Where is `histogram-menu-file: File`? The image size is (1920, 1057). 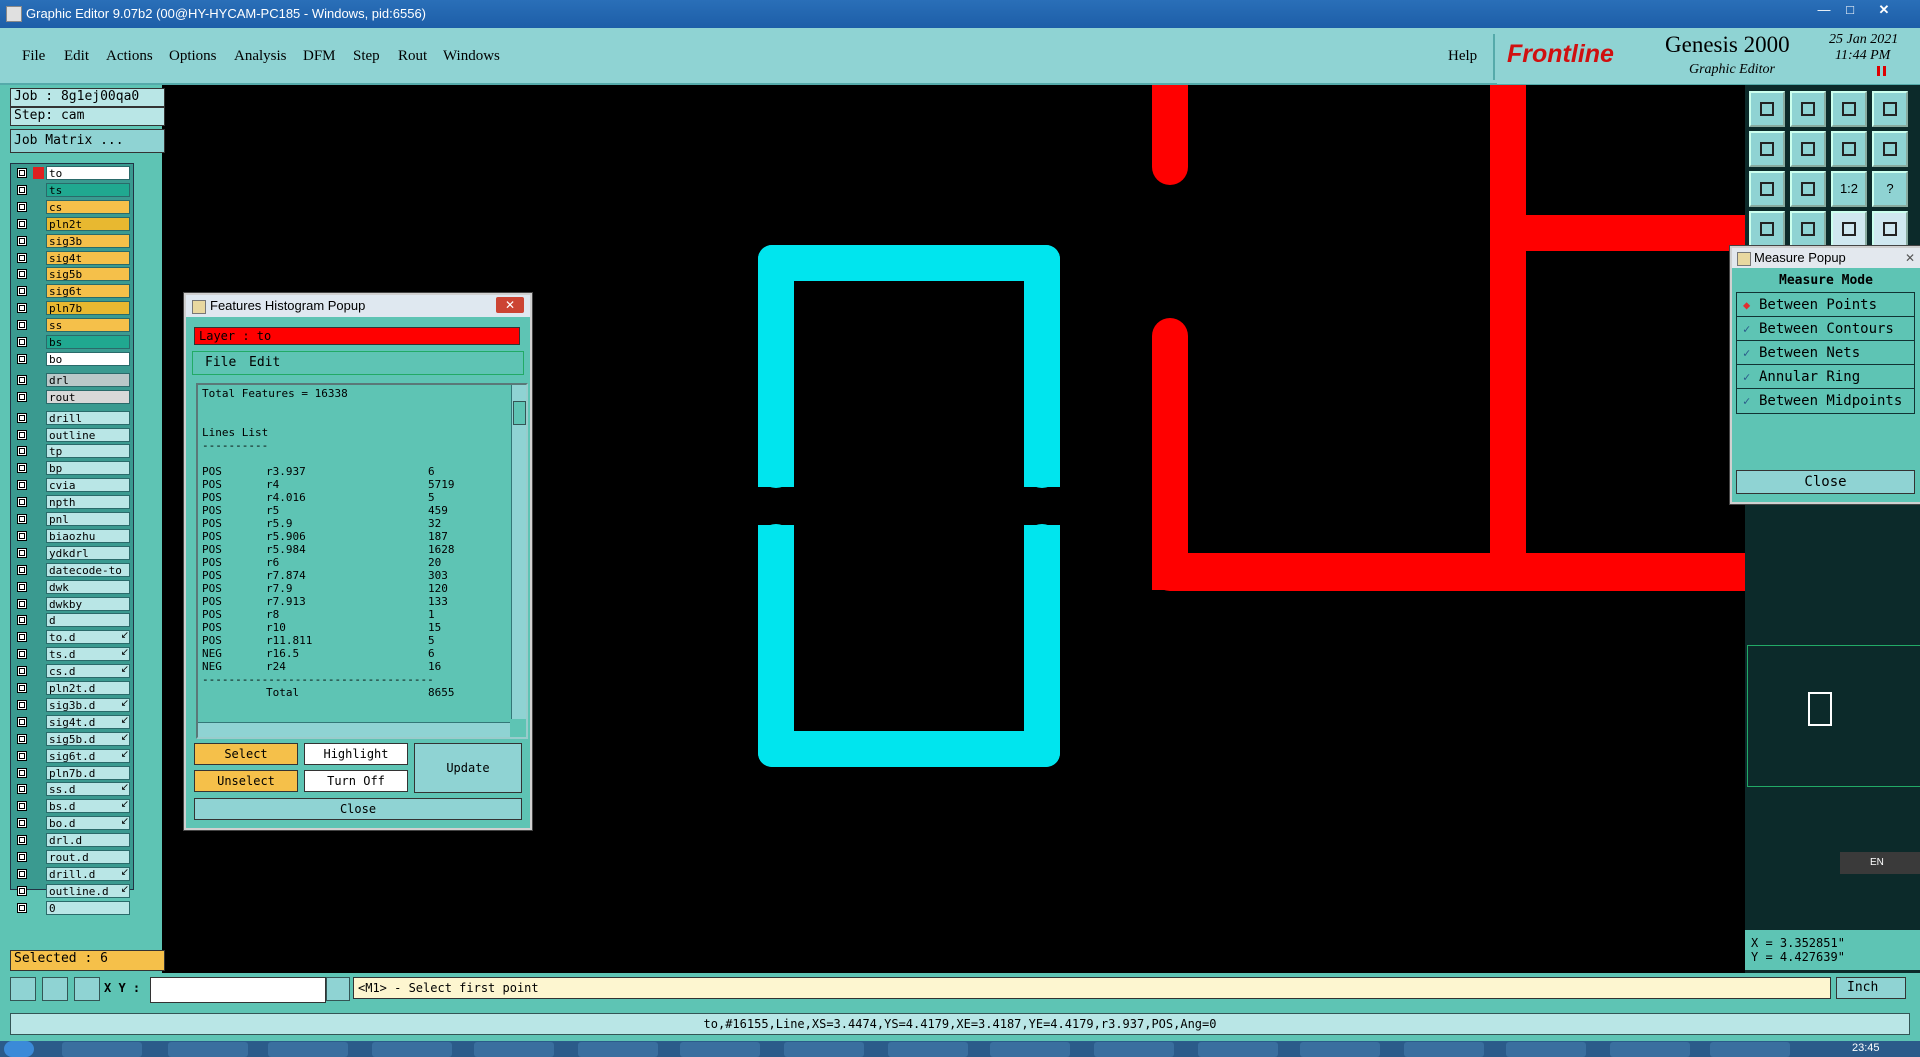 histogram-menu-file: File is located at coordinates (220, 362).